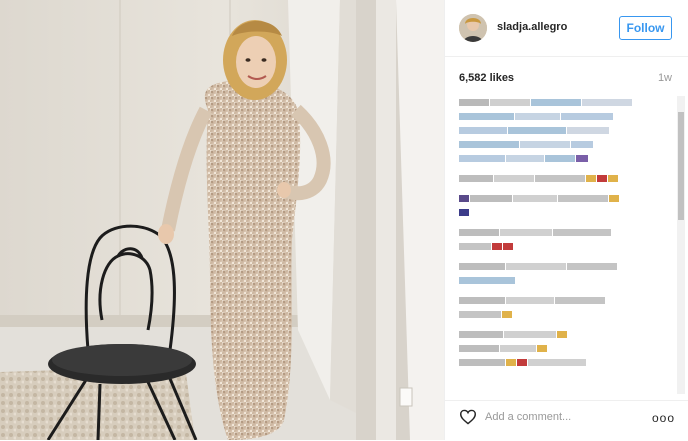 The image size is (688, 441). Describe the element at coordinates (665, 78) in the screenshot. I see `post-age: 1w` at that location.